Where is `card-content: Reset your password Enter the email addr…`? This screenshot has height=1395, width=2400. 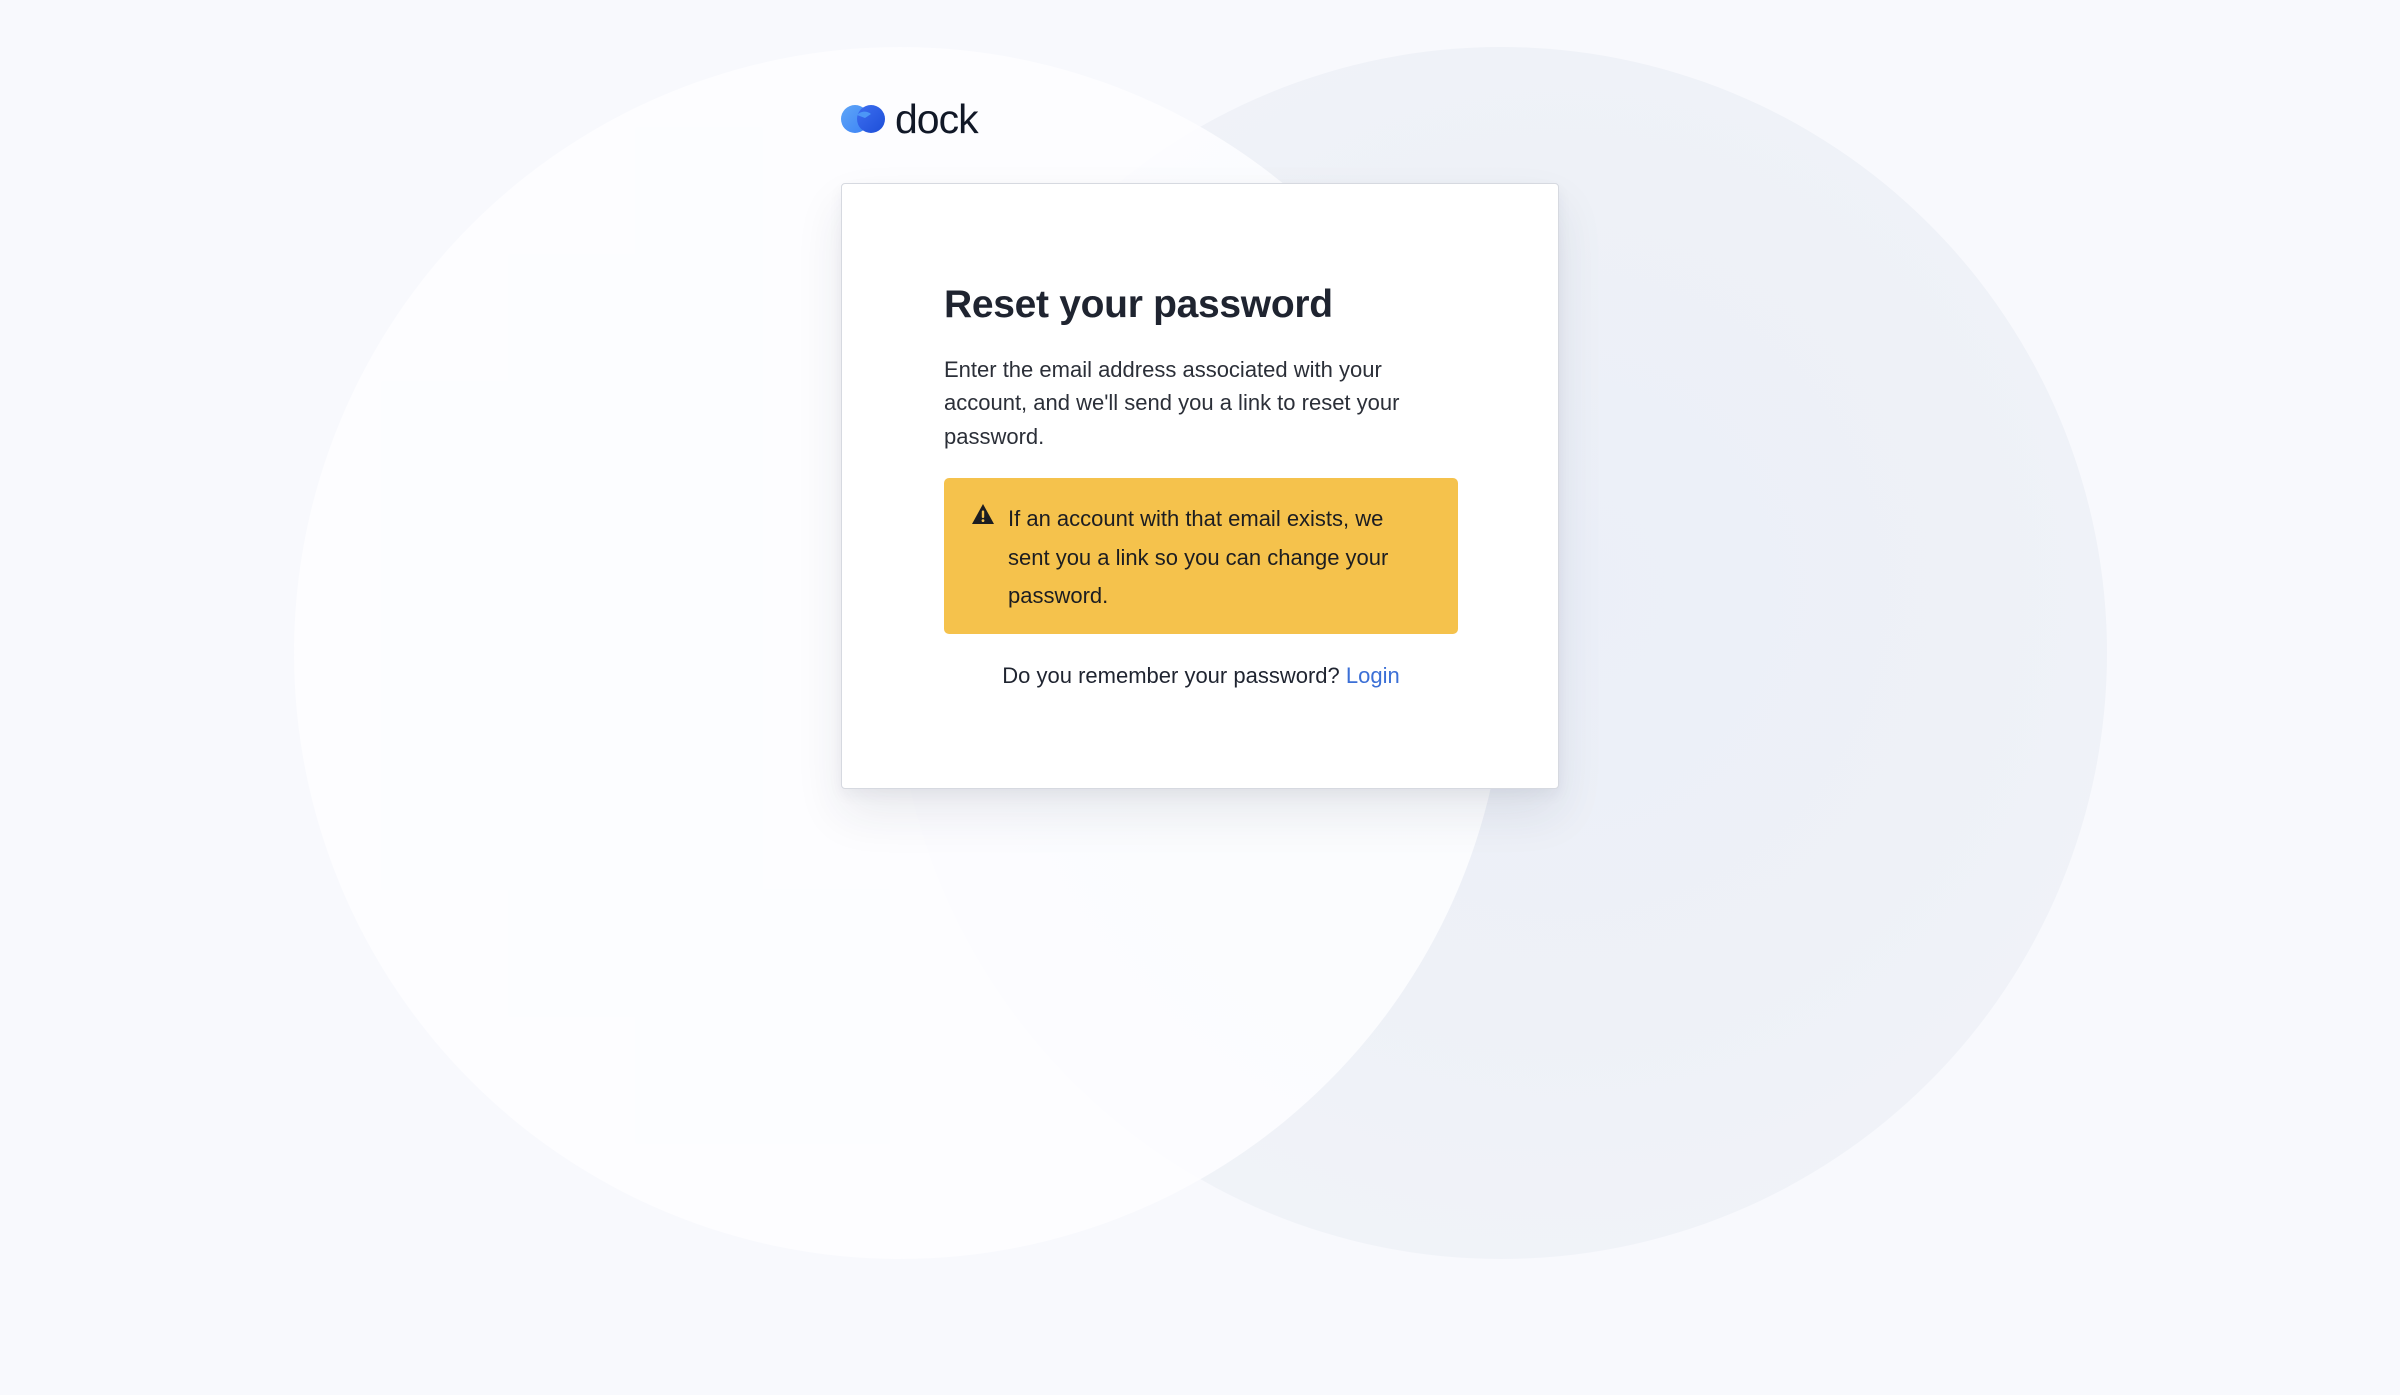 card-content: Reset your password Enter the email addr… is located at coordinates (1201, 486).